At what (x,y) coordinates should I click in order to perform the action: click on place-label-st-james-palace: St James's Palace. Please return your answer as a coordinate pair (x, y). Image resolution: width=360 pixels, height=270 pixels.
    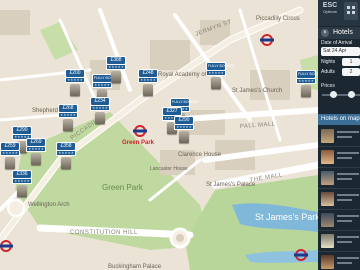
    Looking at the image, I should click on (231, 185).